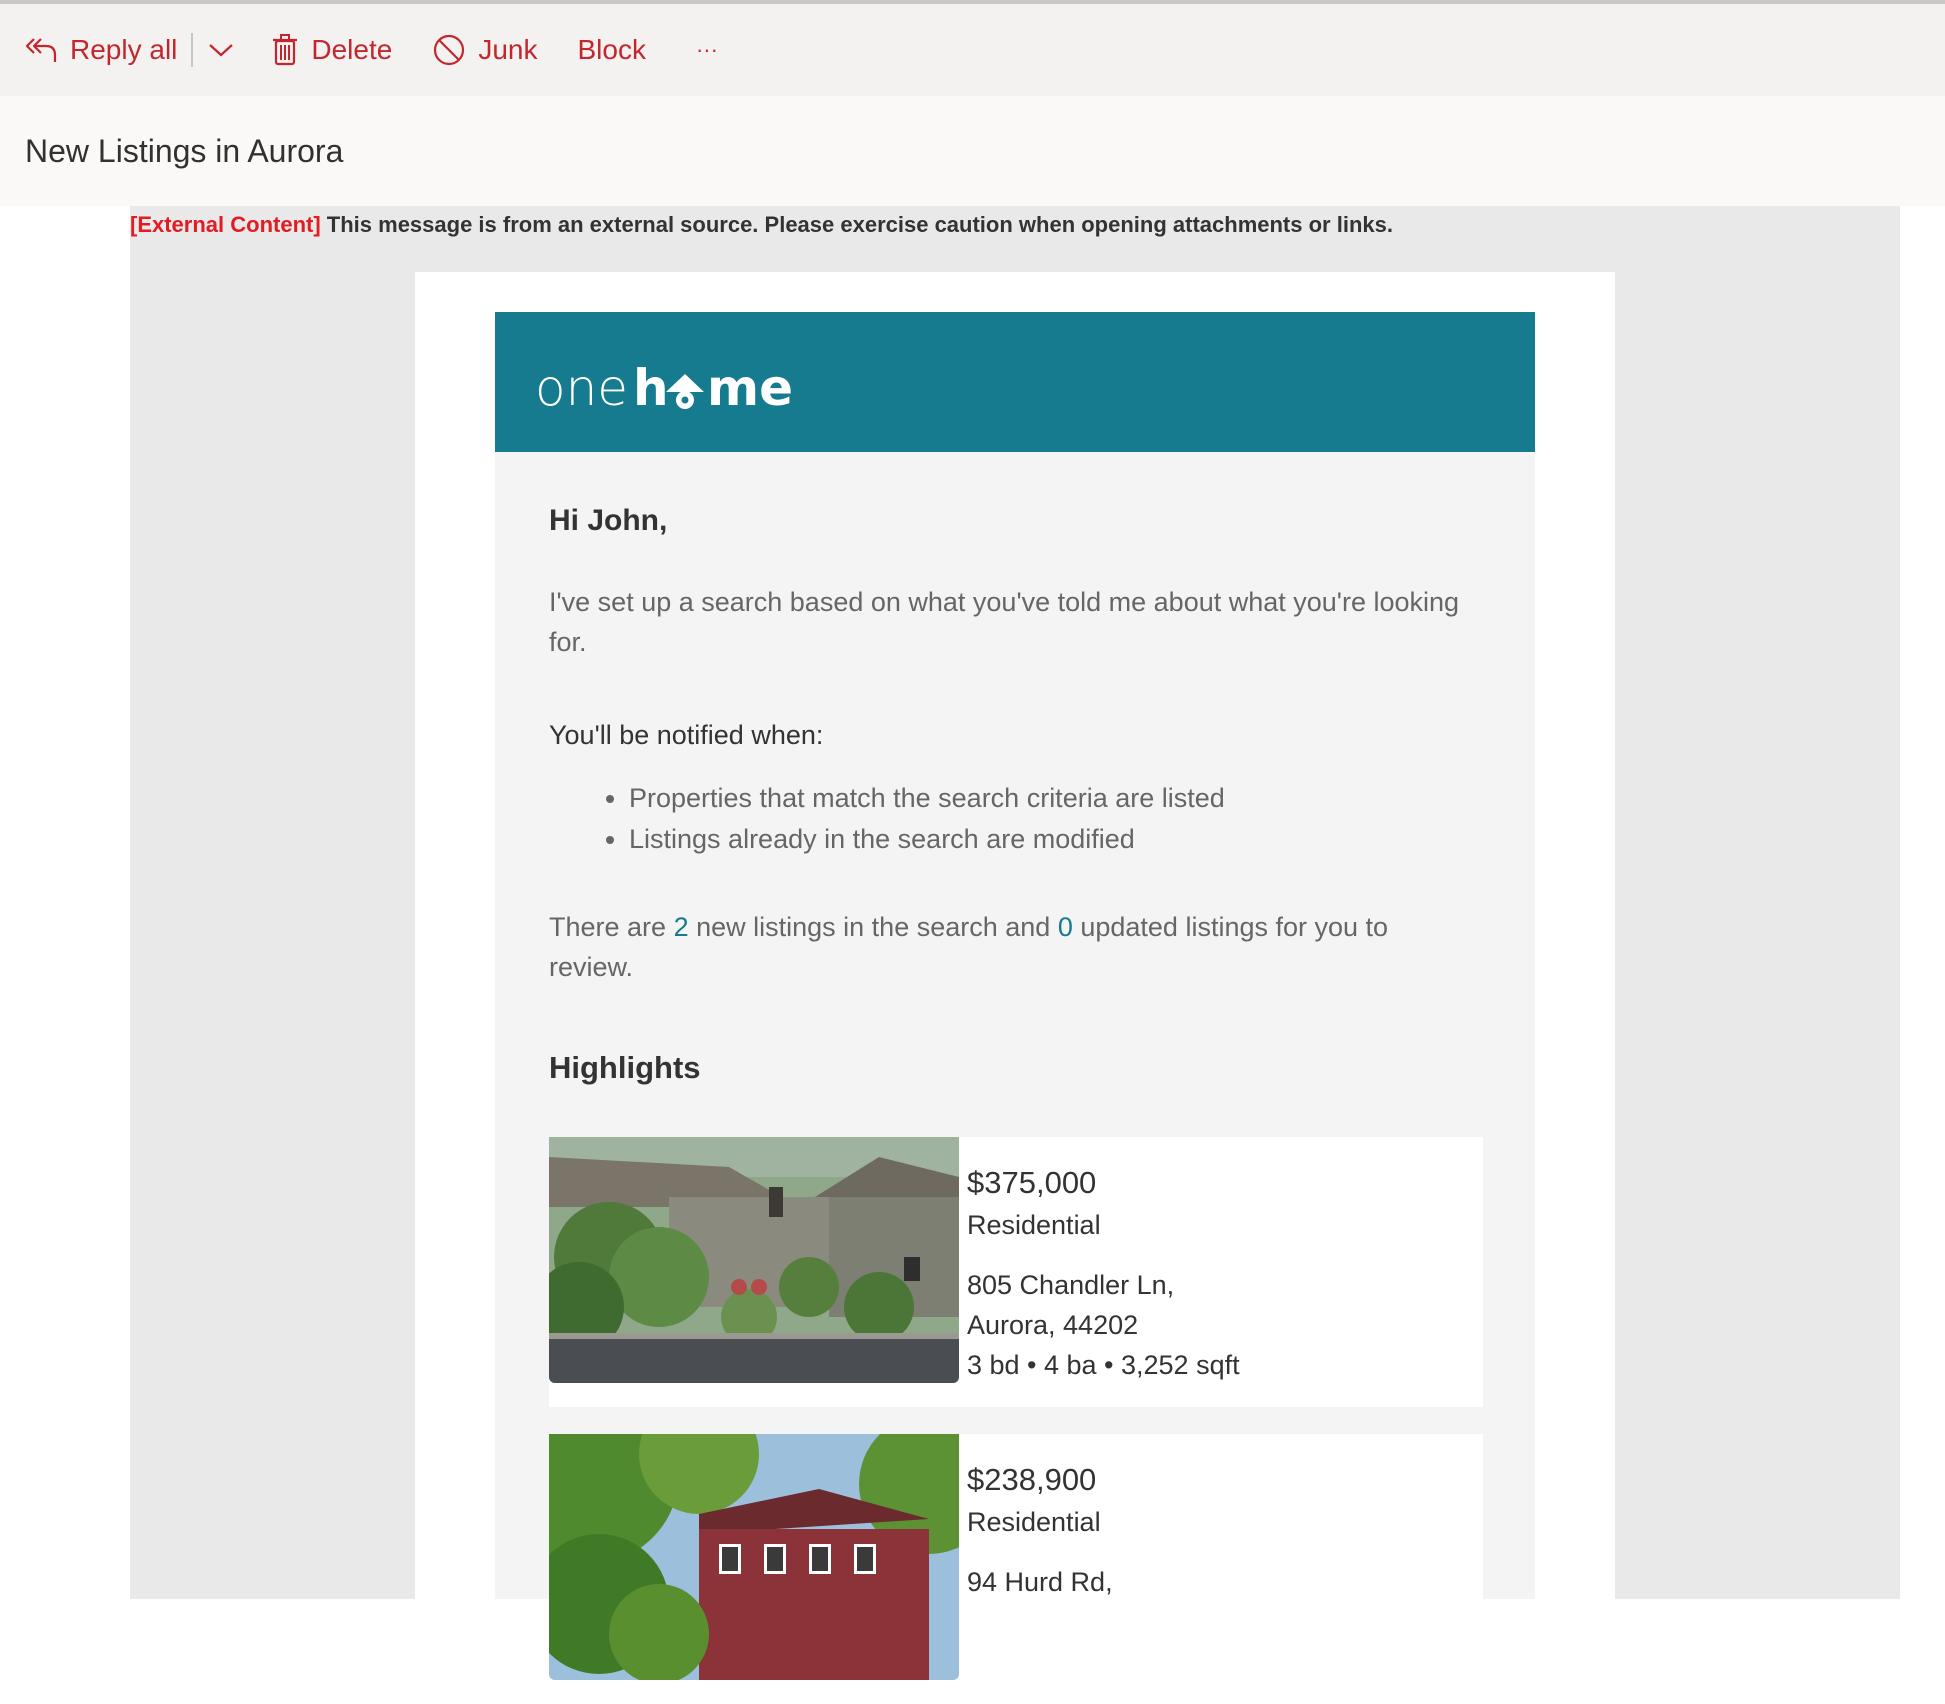 The width and height of the screenshot is (1945, 1704). I want to click on new-listings-count: 2, so click(681, 927).